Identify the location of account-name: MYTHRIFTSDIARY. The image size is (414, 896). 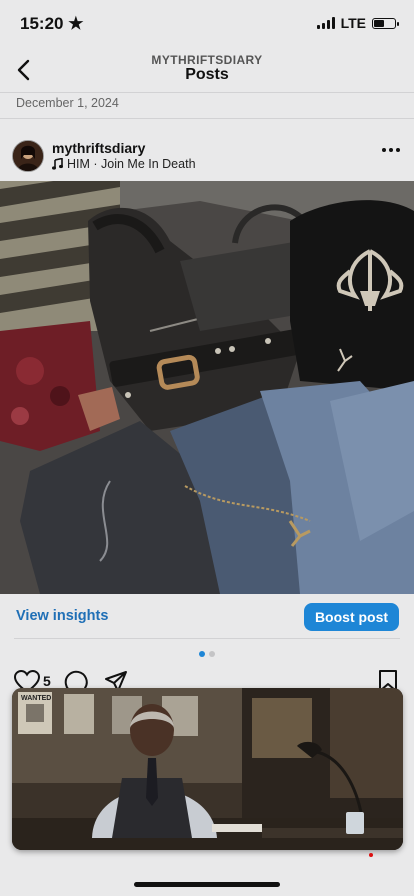
(207, 60).